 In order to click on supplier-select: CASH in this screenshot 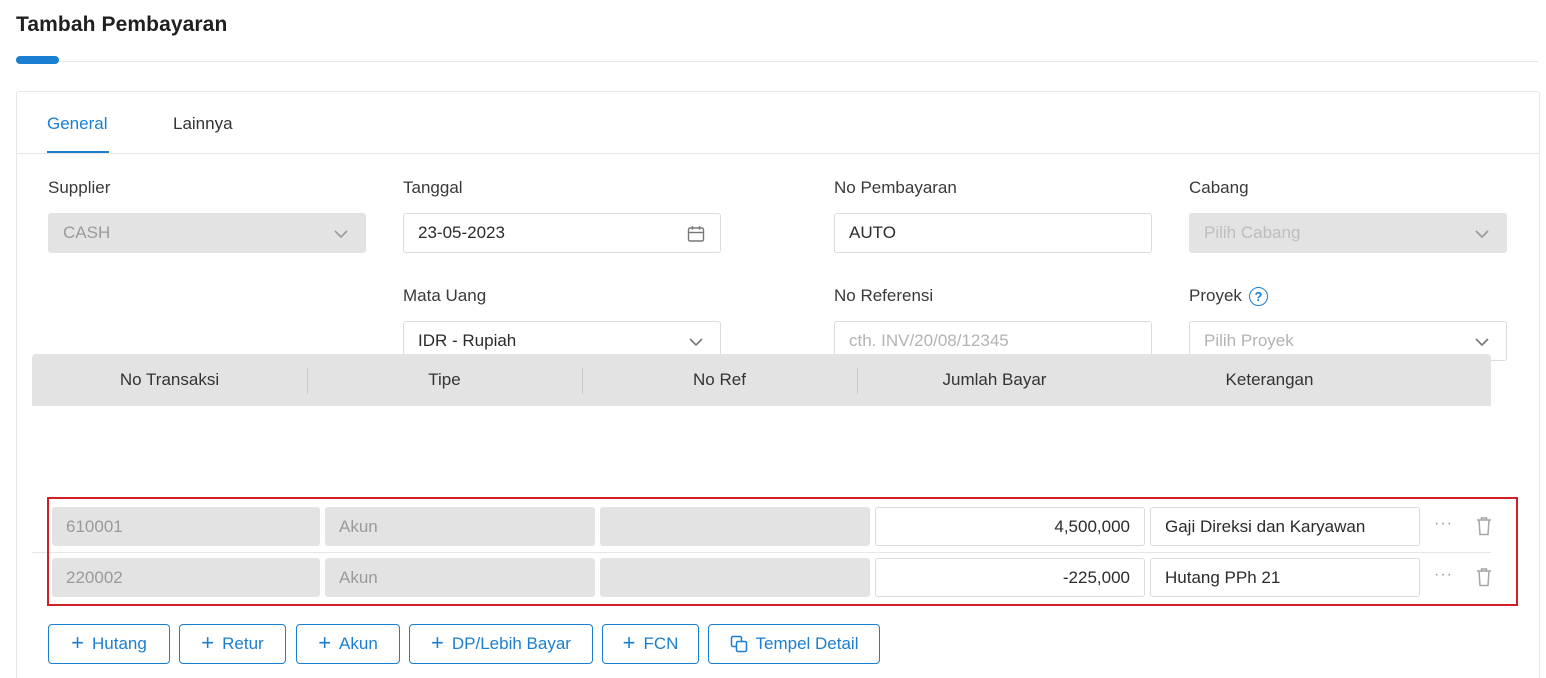, I will do `click(207, 233)`.